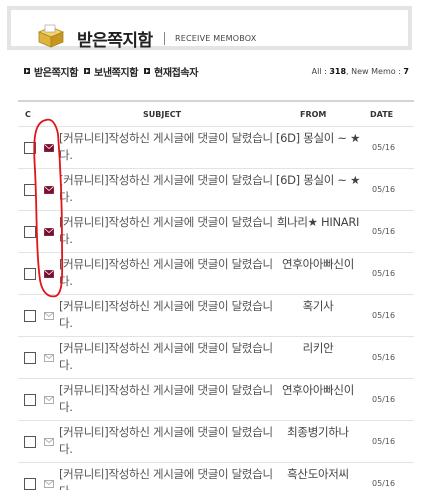 Image resolution: width=440 pixels, height=490 pixels. I want to click on memo-sender: 혹기사, so click(318, 306).